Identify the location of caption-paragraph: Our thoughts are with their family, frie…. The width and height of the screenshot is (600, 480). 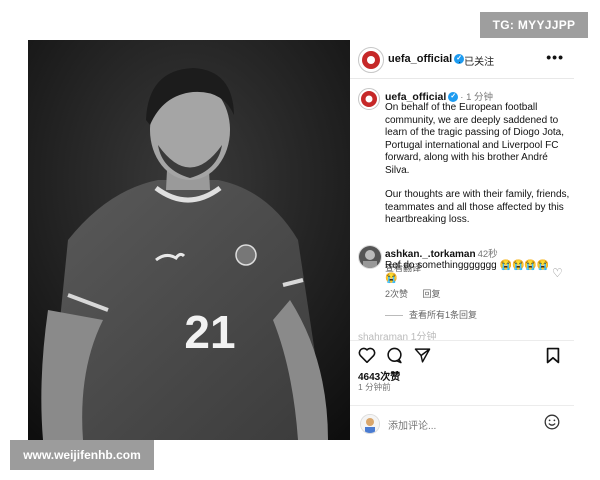
(477, 207).